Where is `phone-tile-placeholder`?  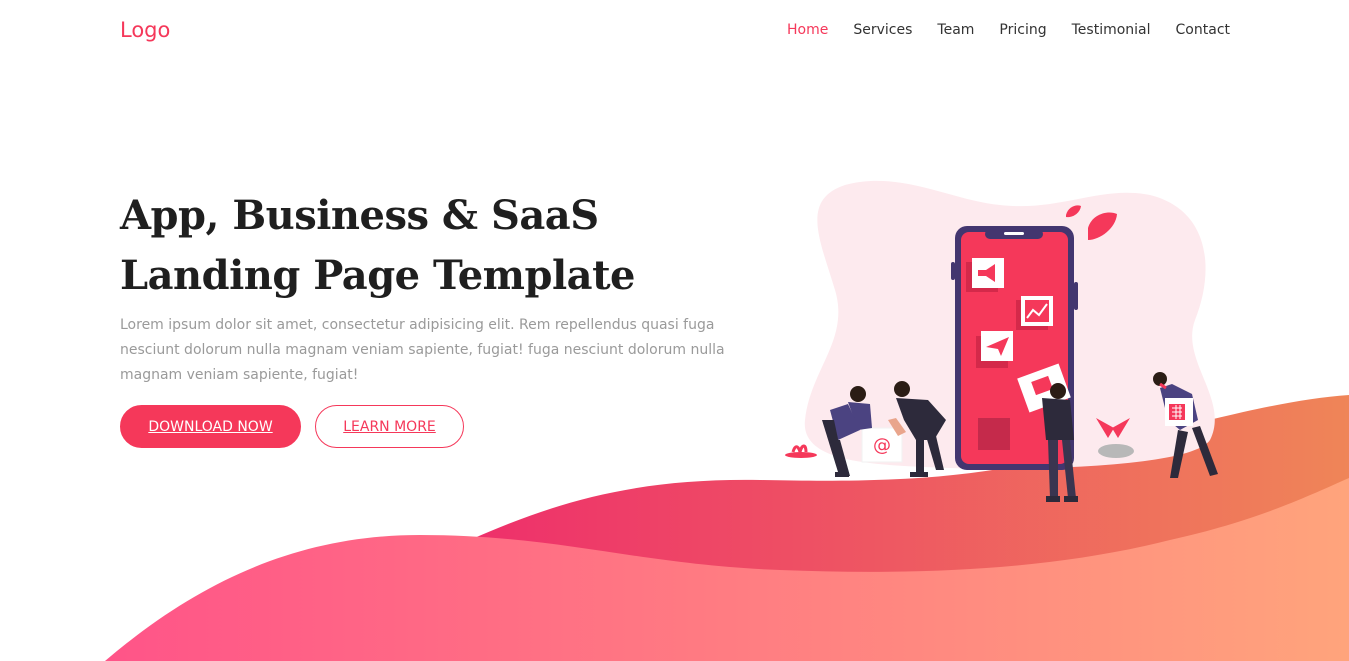
phone-tile-placeholder is located at coordinates (994, 434).